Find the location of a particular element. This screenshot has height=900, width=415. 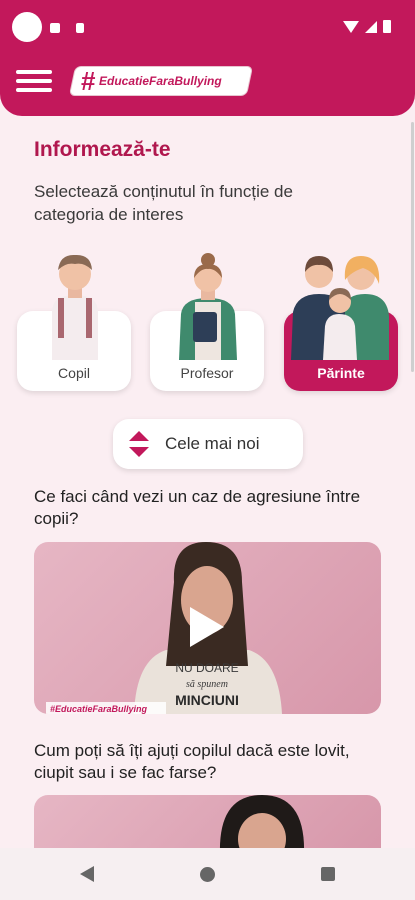

back-icon is located at coordinates (87, 874).